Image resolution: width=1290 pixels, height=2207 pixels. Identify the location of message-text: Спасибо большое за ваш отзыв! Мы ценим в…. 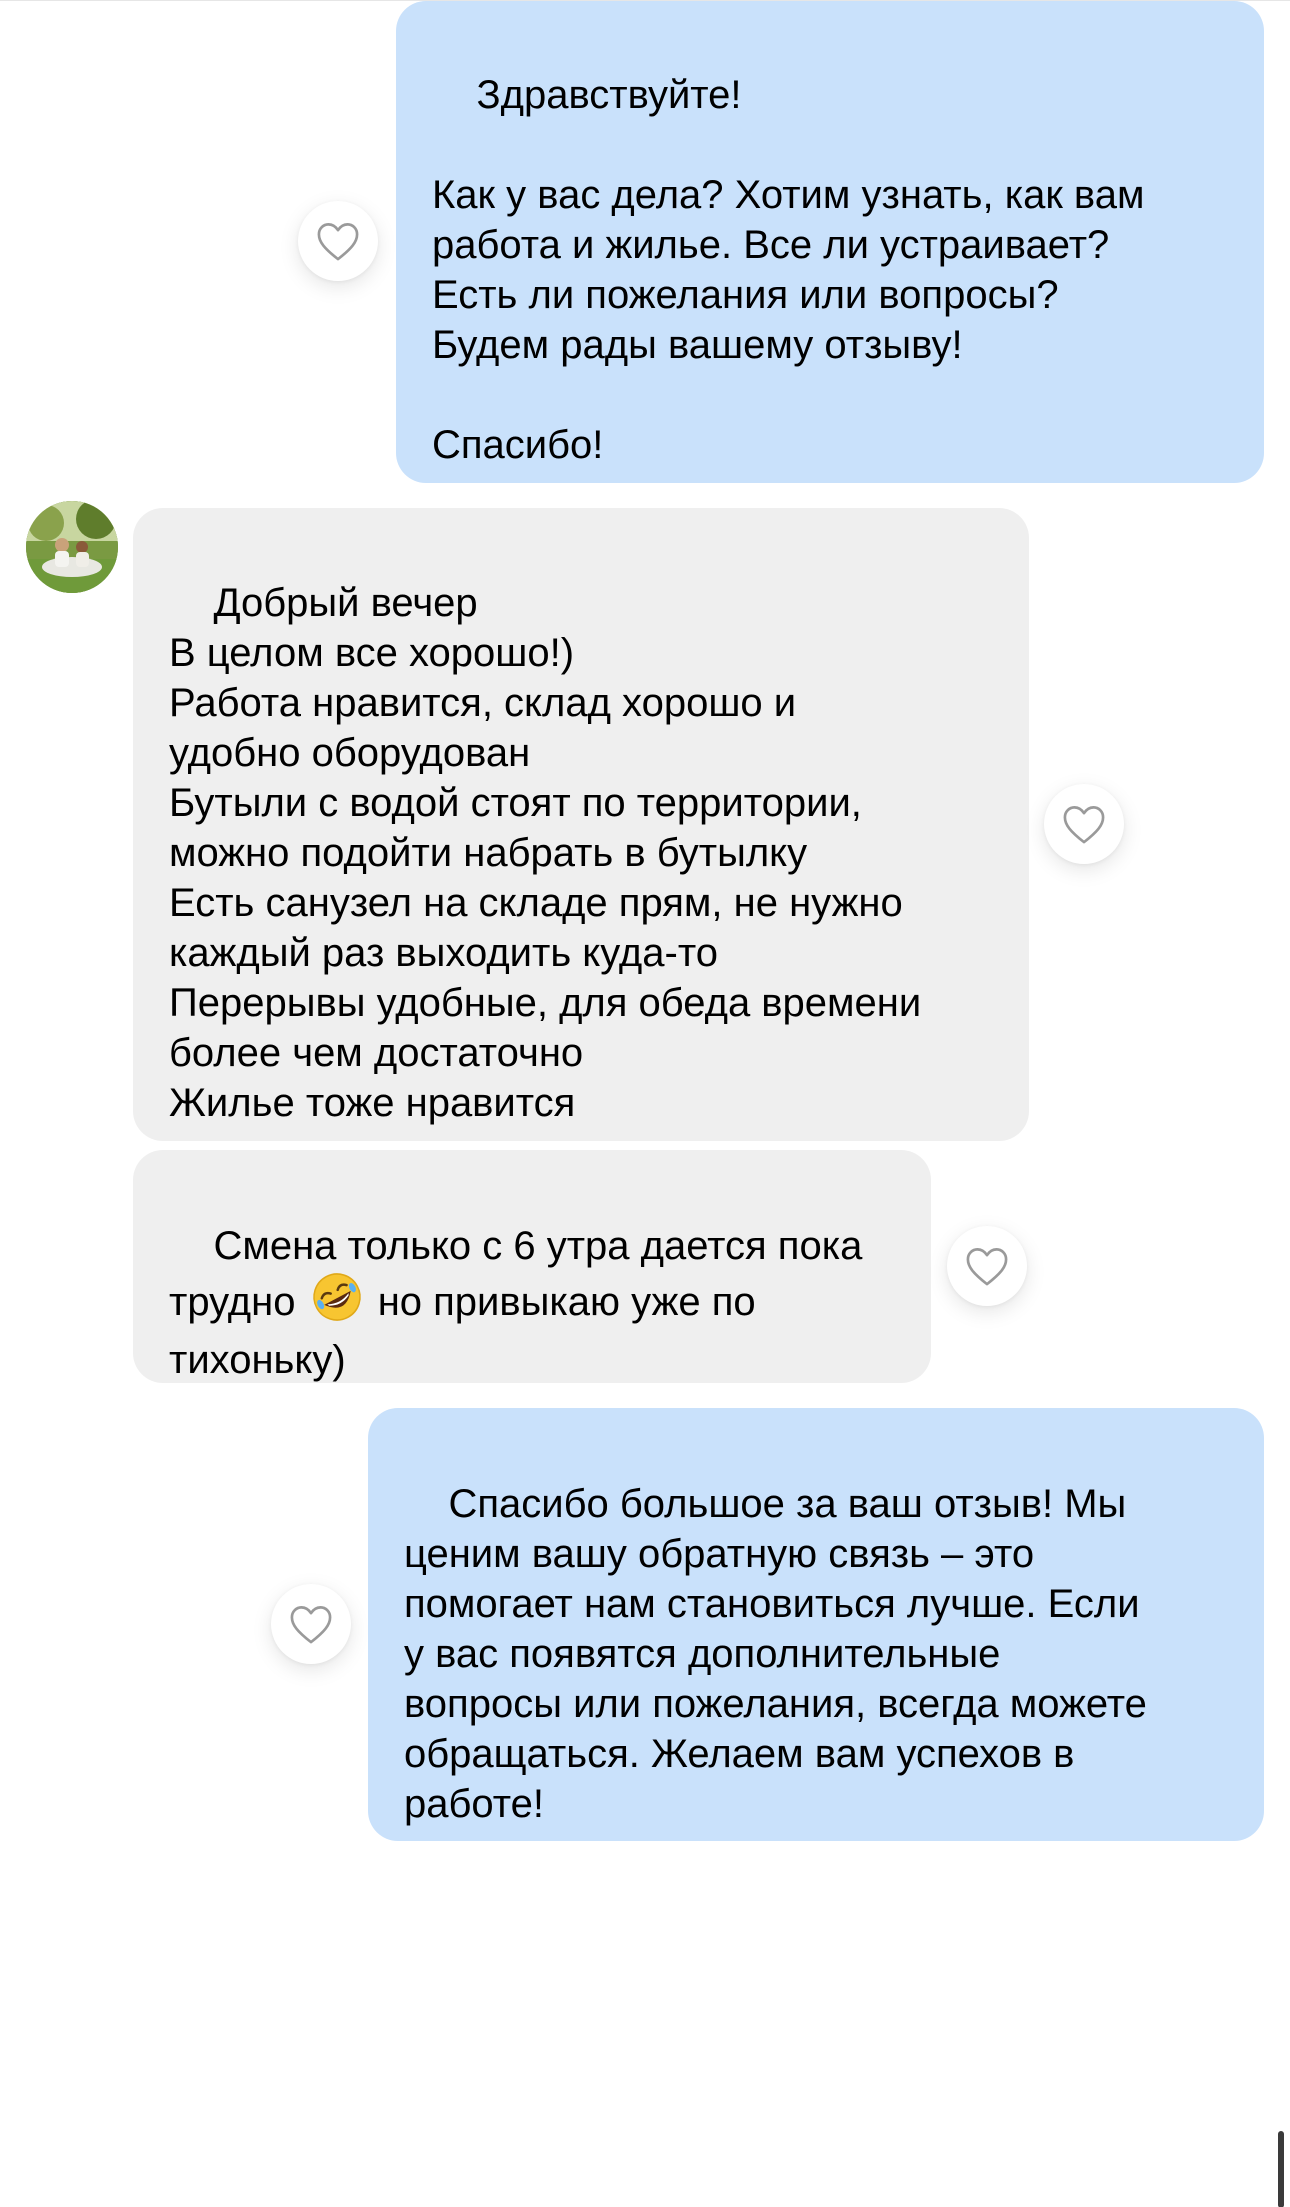
(775, 1654).